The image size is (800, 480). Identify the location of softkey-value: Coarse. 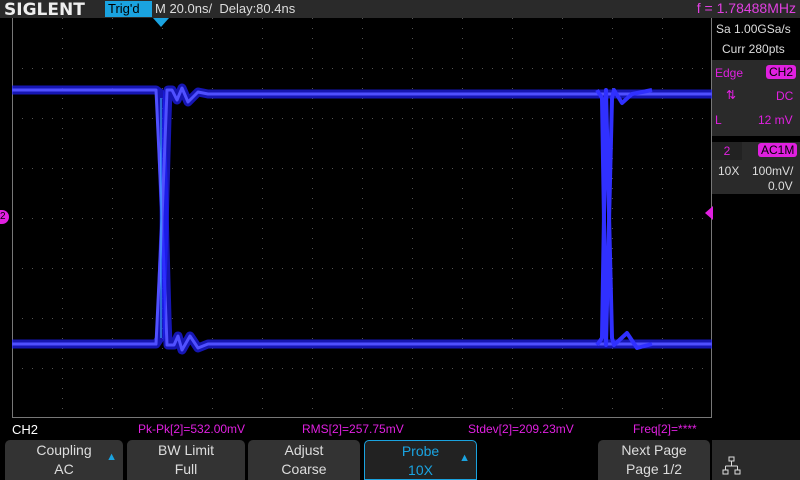
(304, 469).